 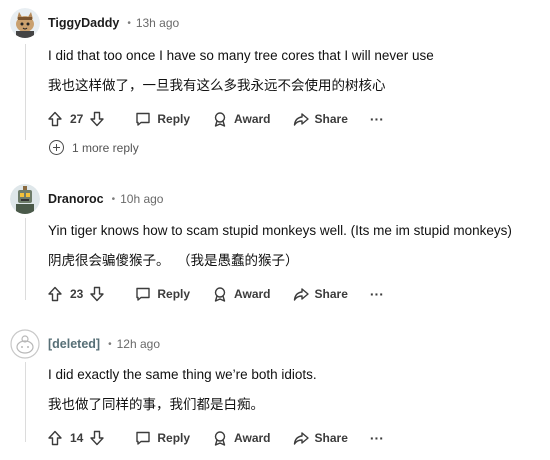 I want to click on comment-actions: 23 Reply Award Share ···, so click(x=215, y=294).